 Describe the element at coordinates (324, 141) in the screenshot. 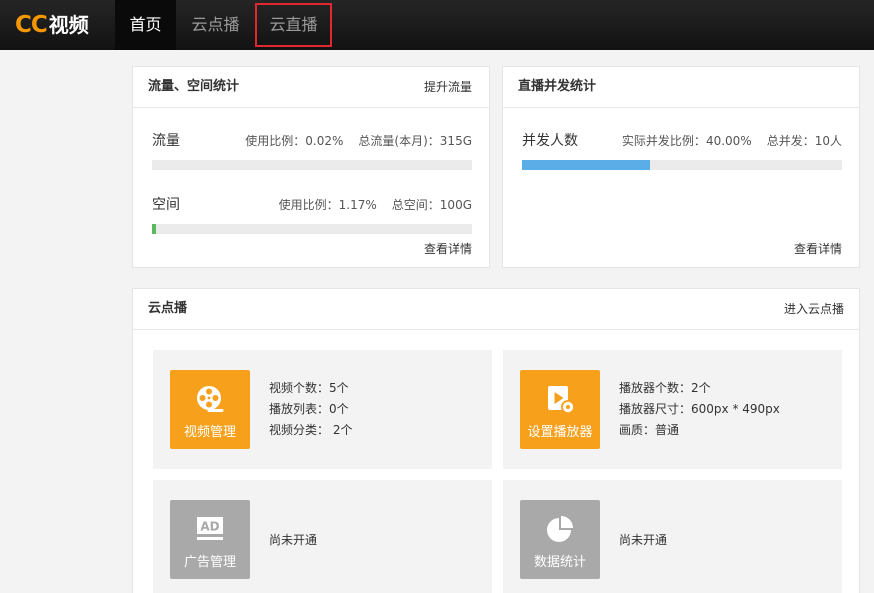

I see `usage-ratio-value: 0.02%` at that location.